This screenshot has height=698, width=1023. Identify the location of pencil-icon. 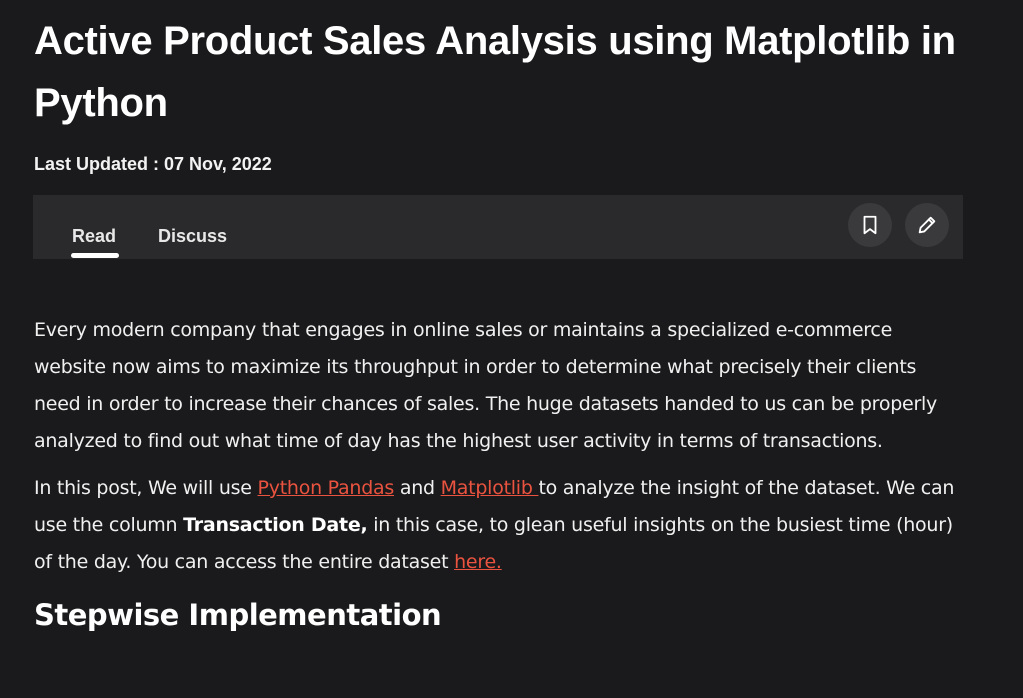
(927, 225).